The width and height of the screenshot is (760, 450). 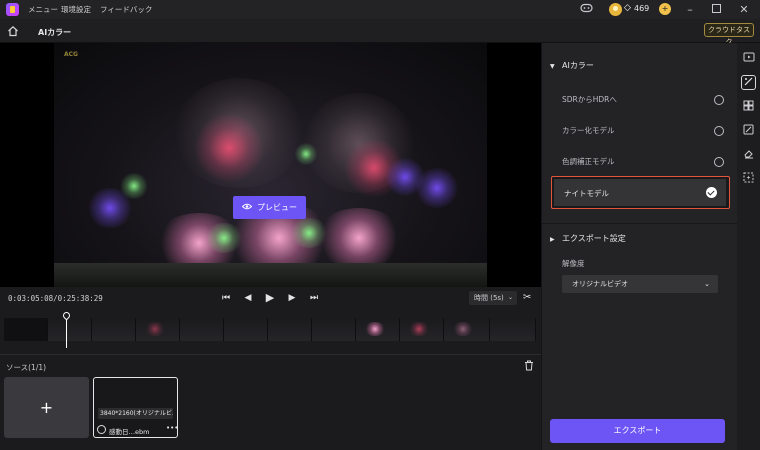 What do you see at coordinates (594, 238) in the screenshot?
I see `section-export-settings-title: エクスポート設定` at bounding box center [594, 238].